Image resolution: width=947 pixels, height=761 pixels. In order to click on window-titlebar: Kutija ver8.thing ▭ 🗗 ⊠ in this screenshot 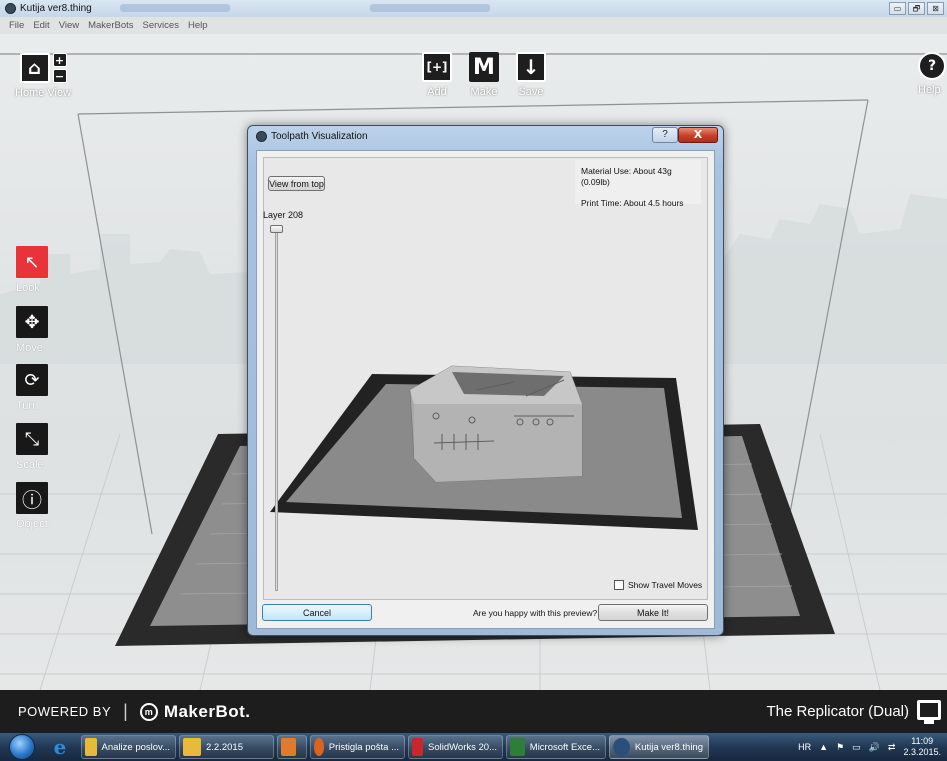, I will do `click(473, 8)`.